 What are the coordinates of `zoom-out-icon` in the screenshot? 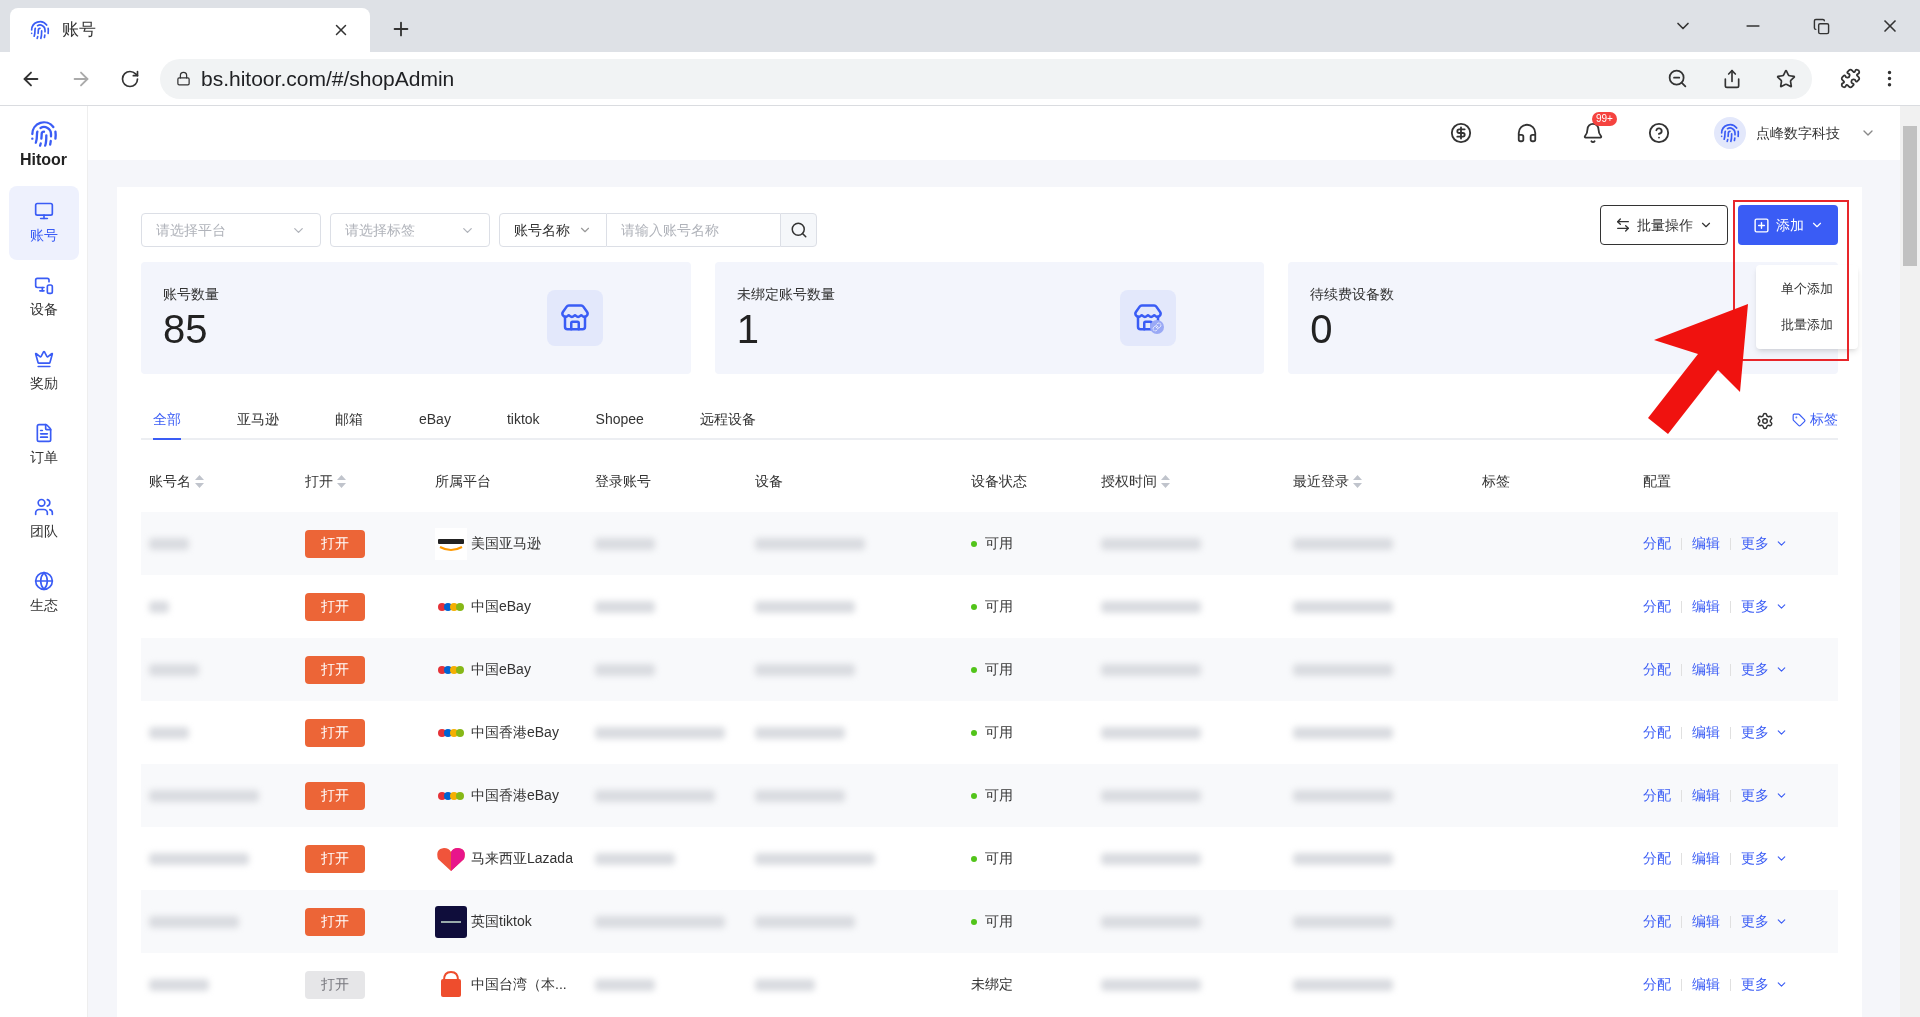 It's located at (1677, 78).